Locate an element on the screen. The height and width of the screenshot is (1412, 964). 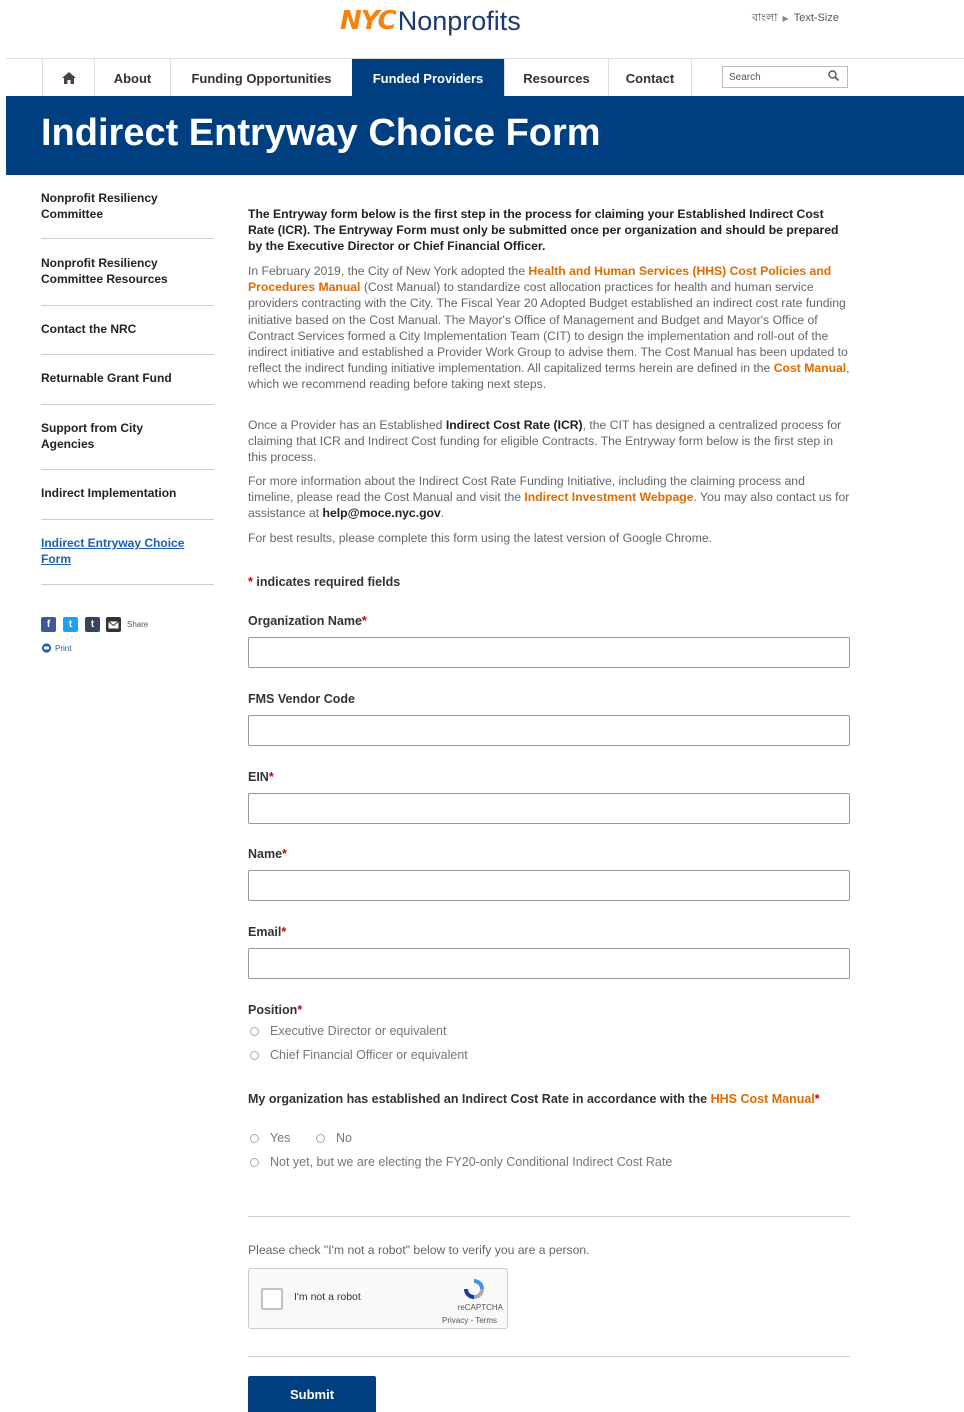
nyc-nonprofits-logo: NYC Nonprofits is located at coordinates (430, 21).